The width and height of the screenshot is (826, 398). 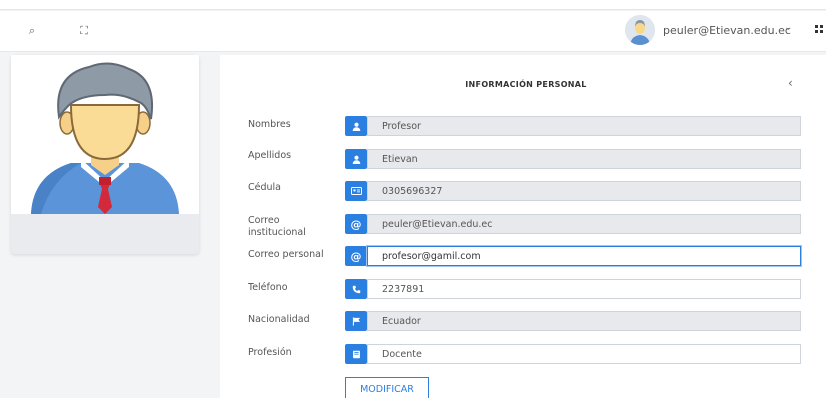 I want to click on field-label: Correo institucional, so click(x=277, y=226).